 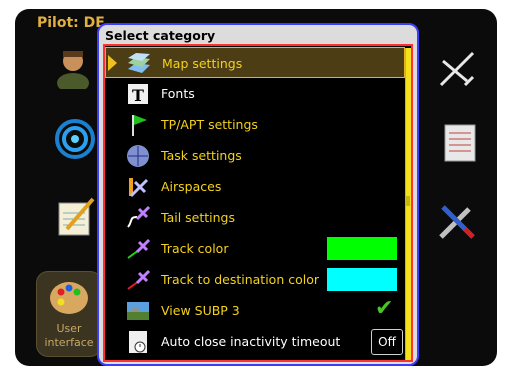 What do you see at coordinates (255, 186) in the screenshot?
I see `list-item-airspaces: Airspaces` at bounding box center [255, 186].